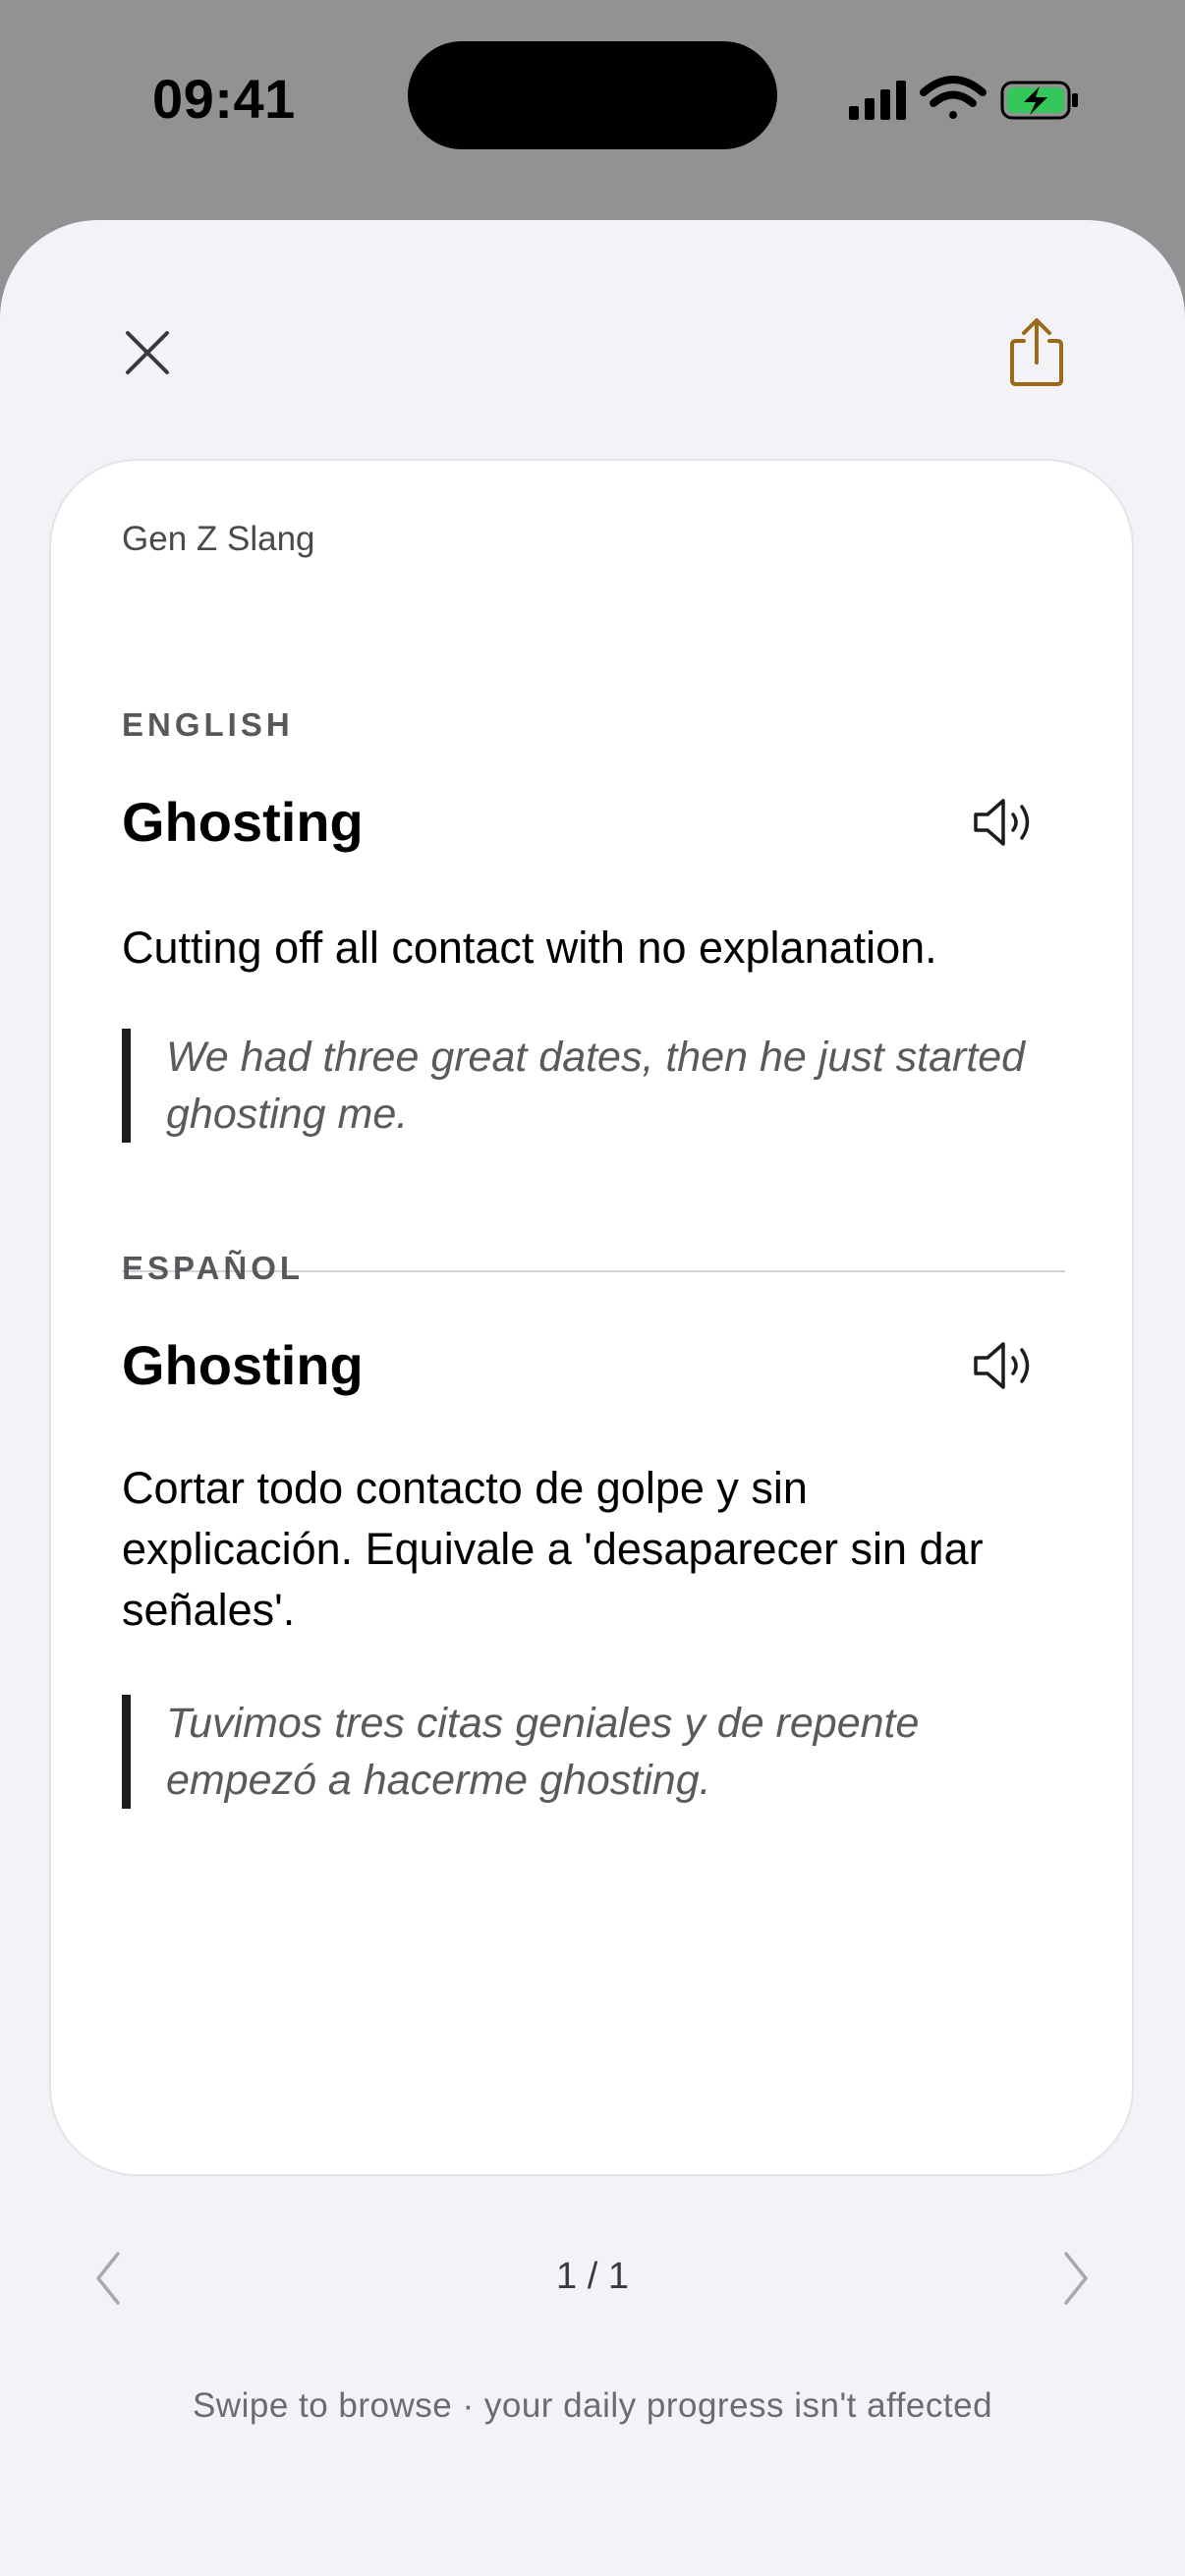 The height and width of the screenshot is (2576, 1185). What do you see at coordinates (208, 724) in the screenshot?
I see `language-label-english: ENGLISH` at bounding box center [208, 724].